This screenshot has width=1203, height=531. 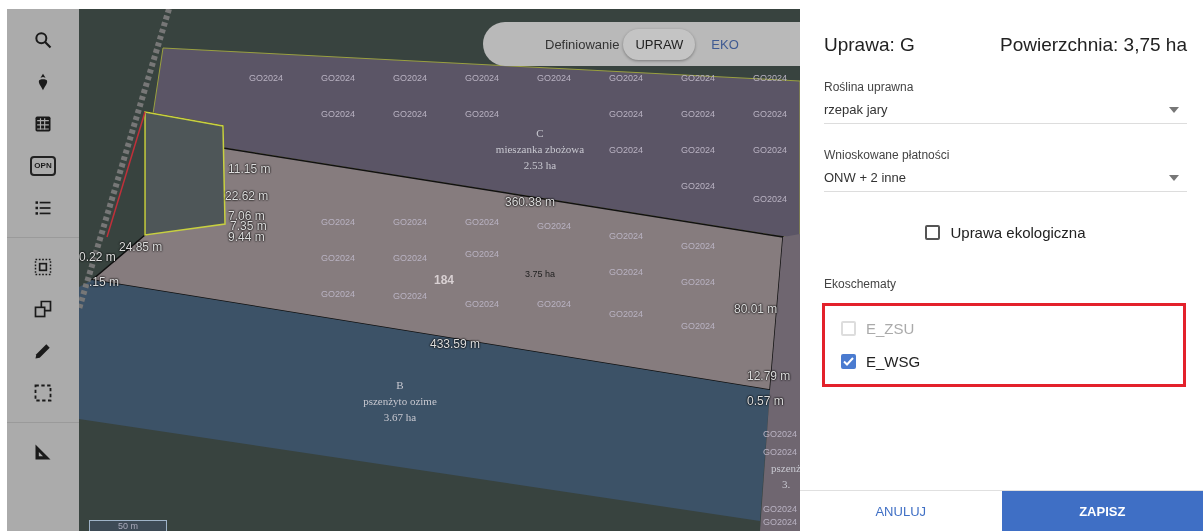 What do you see at coordinates (765, 401) in the screenshot?
I see `distance-label: 0.57 m` at bounding box center [765, 401].